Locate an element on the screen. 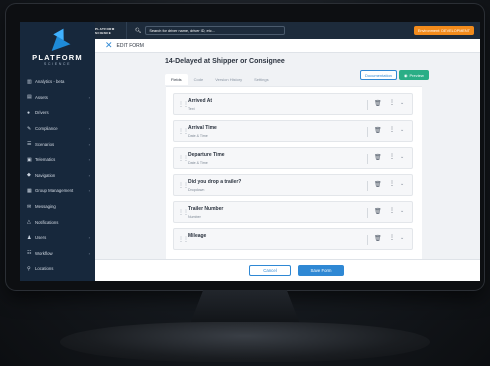  user-icon: ● is located at coordinates (29, 112).